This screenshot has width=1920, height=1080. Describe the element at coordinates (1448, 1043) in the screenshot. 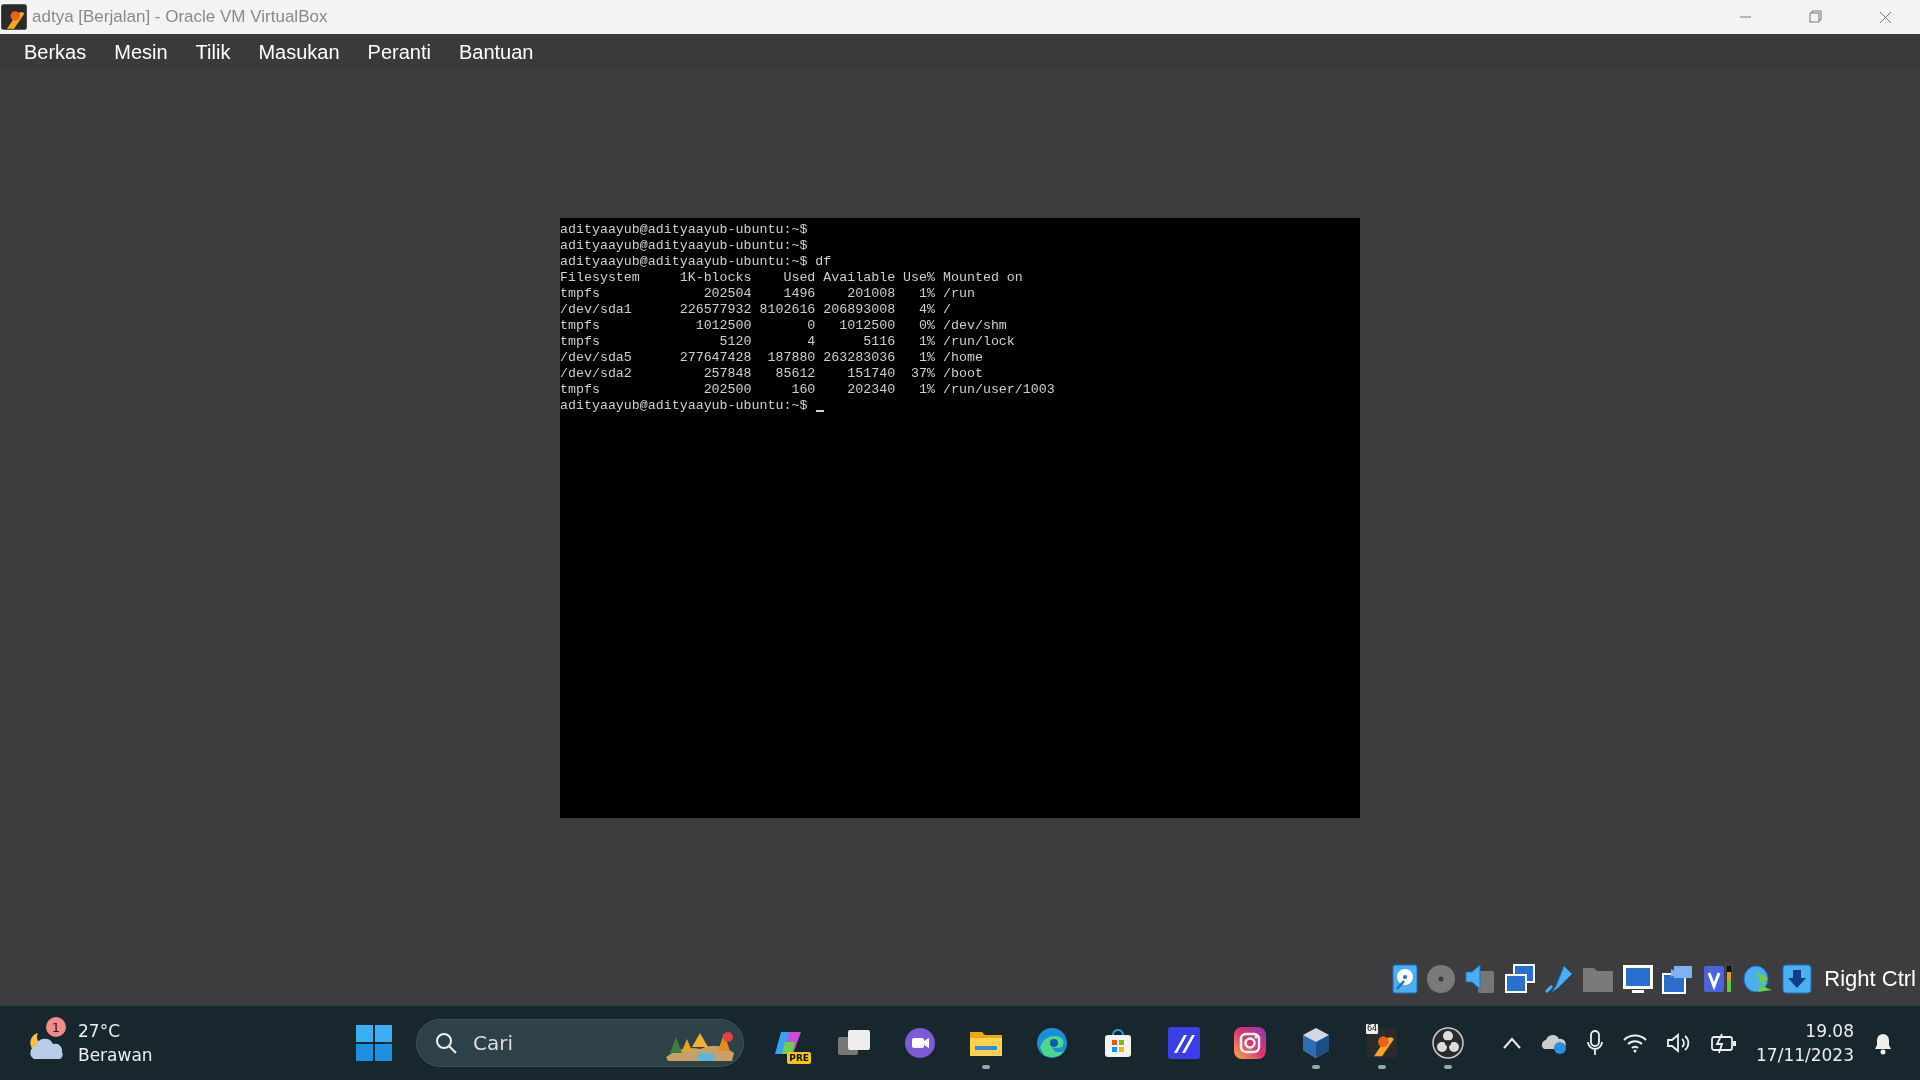

I see `obs-icon` at that location.